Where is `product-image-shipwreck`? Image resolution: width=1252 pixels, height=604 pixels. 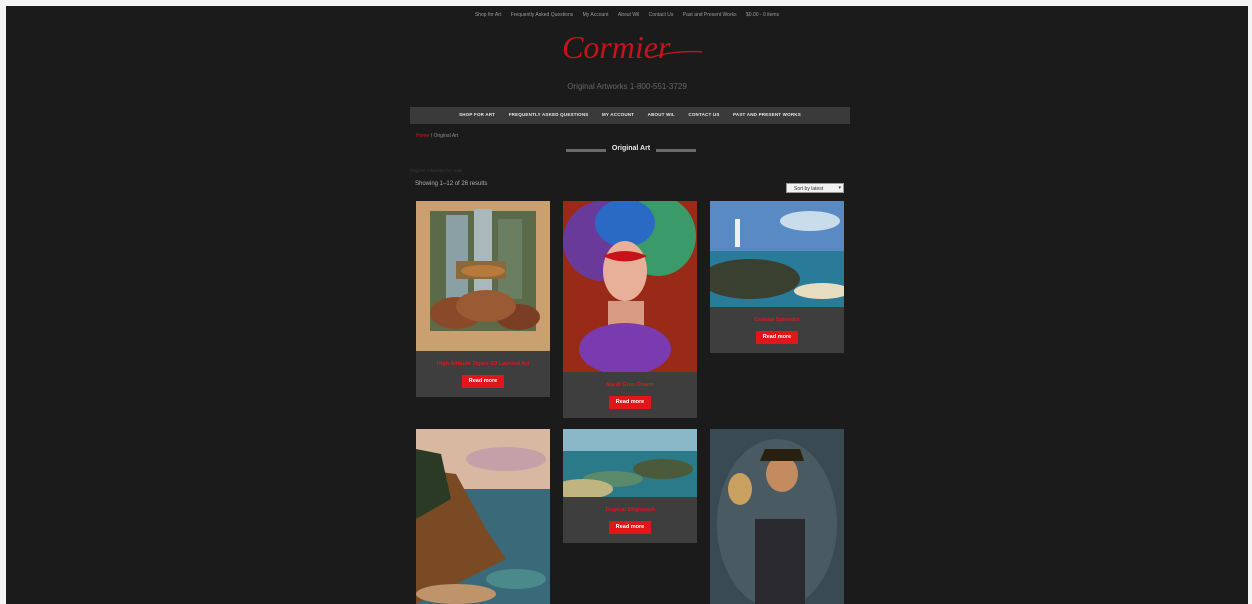 product-image-shipwreck is located at coordinates (630, 463).